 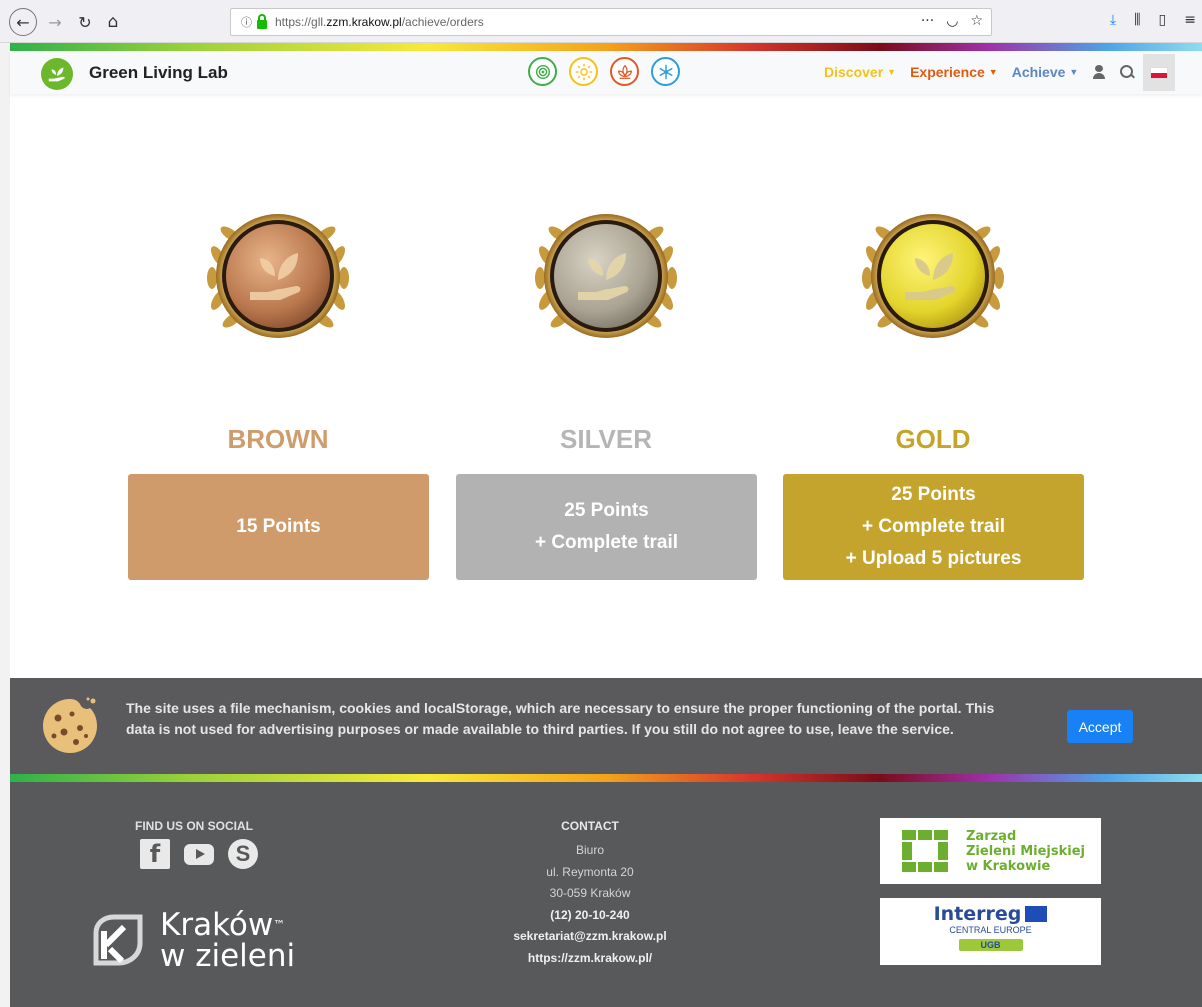 What do you see at coordinates (860, 72) in the screenshot?
I see `nav-discover: Discover ▼` at bounding box center [860, 72].